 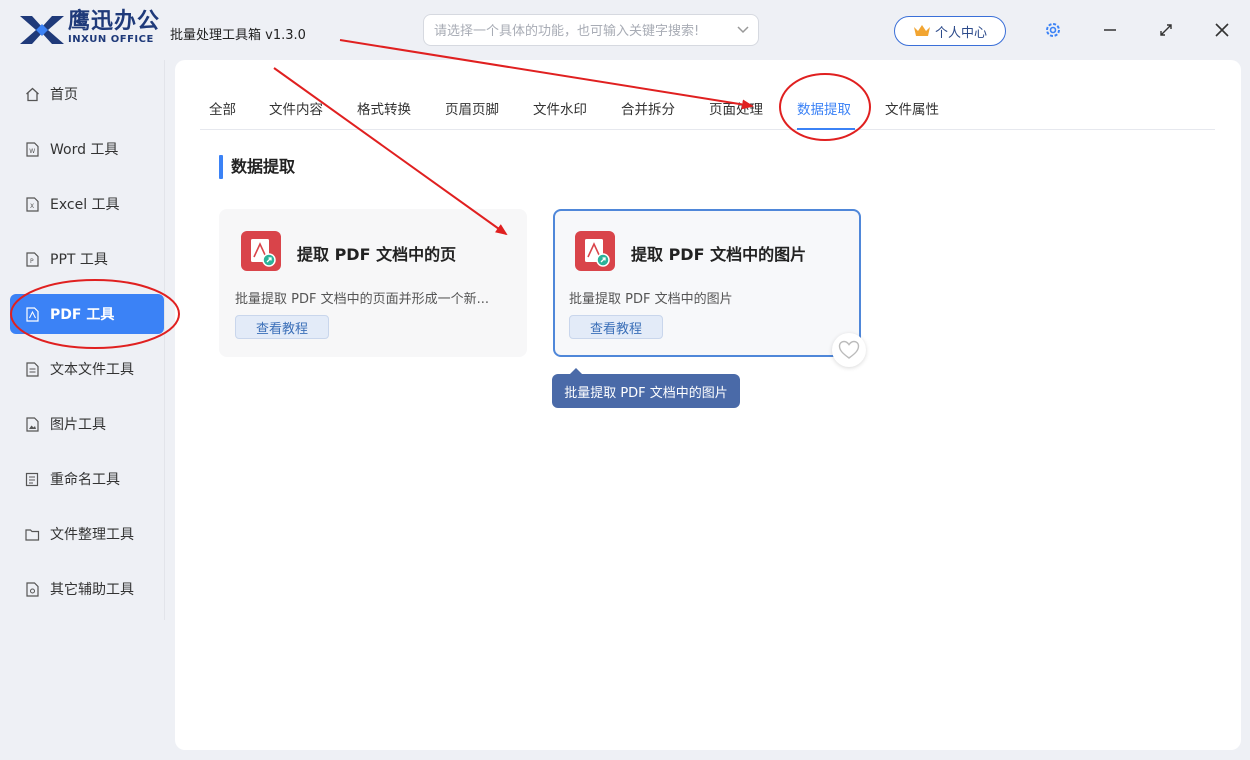 I want to click on sidebar-item-label: 文本文件工具, so click(x=92, y=370).